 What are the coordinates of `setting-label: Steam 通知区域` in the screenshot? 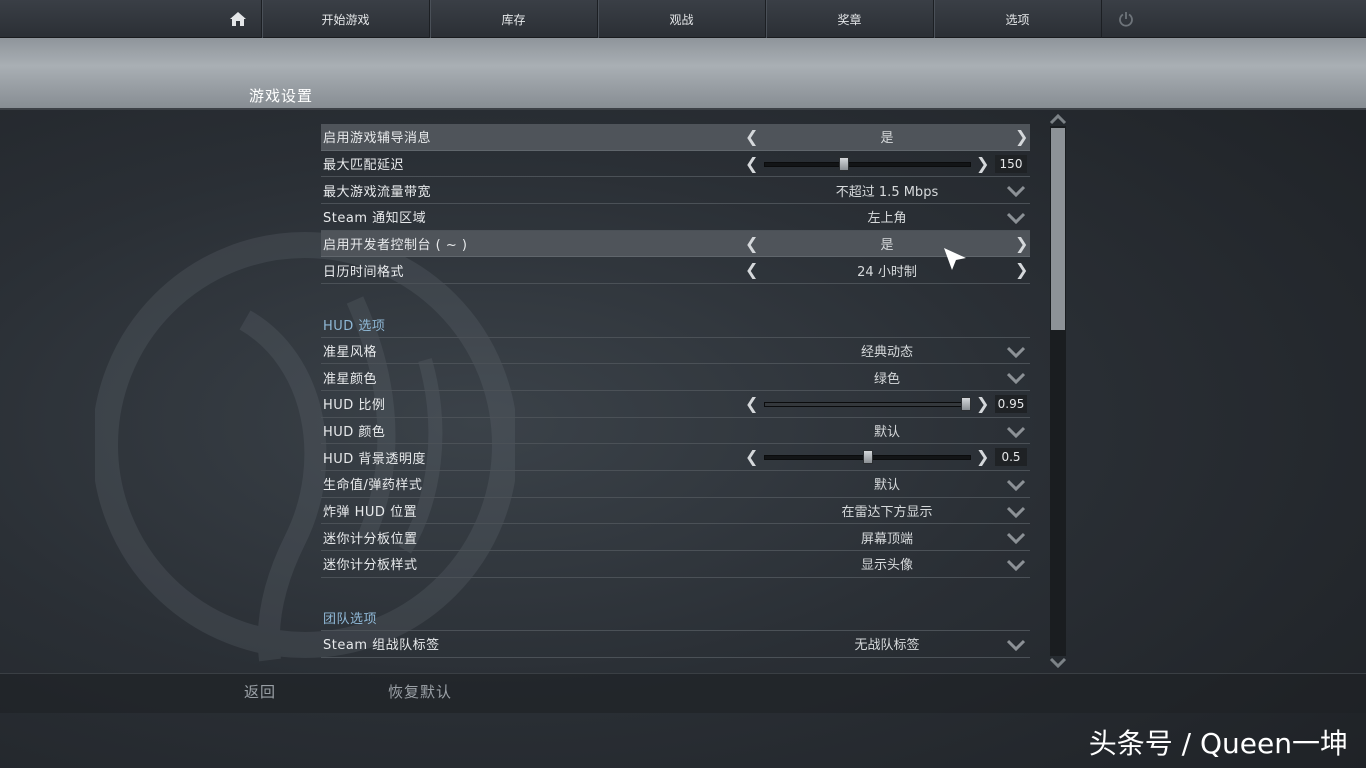 It's located at (375, 219).